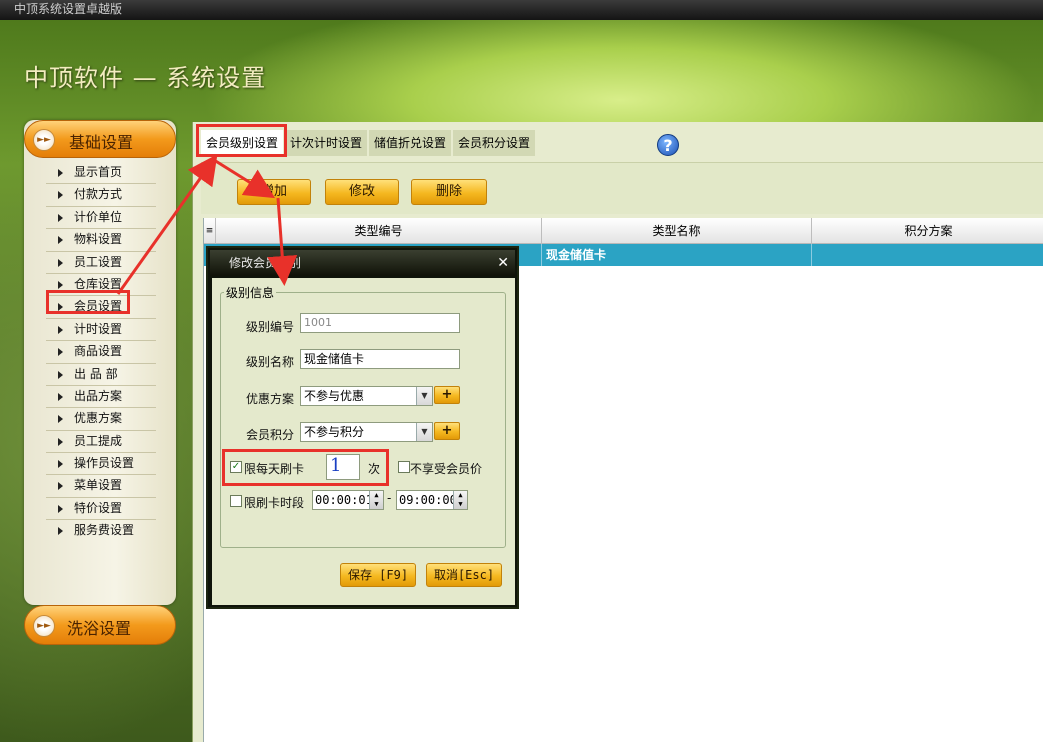 Image resolution: width=1043 pixels, height=742 pixels. I want to click on level-no-label: 级别编号, so click(270, 327).